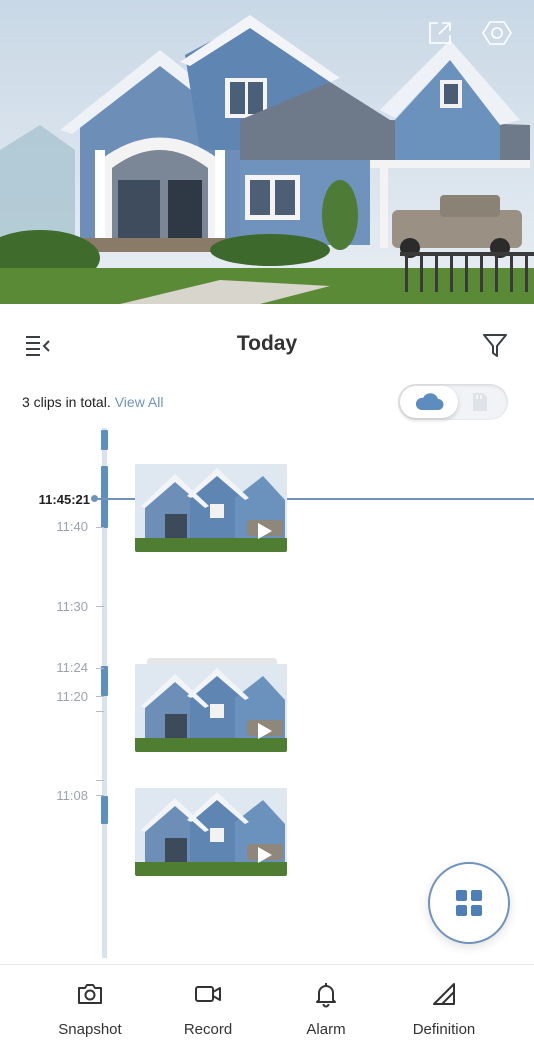 This screenshot has width=534, height=1061. What do you see at coordinates (267, 1012) in the screenshot?
I see `bottom-toolbar: Snapshot Record Alarm Definition` at bounding box center [267, 1012].